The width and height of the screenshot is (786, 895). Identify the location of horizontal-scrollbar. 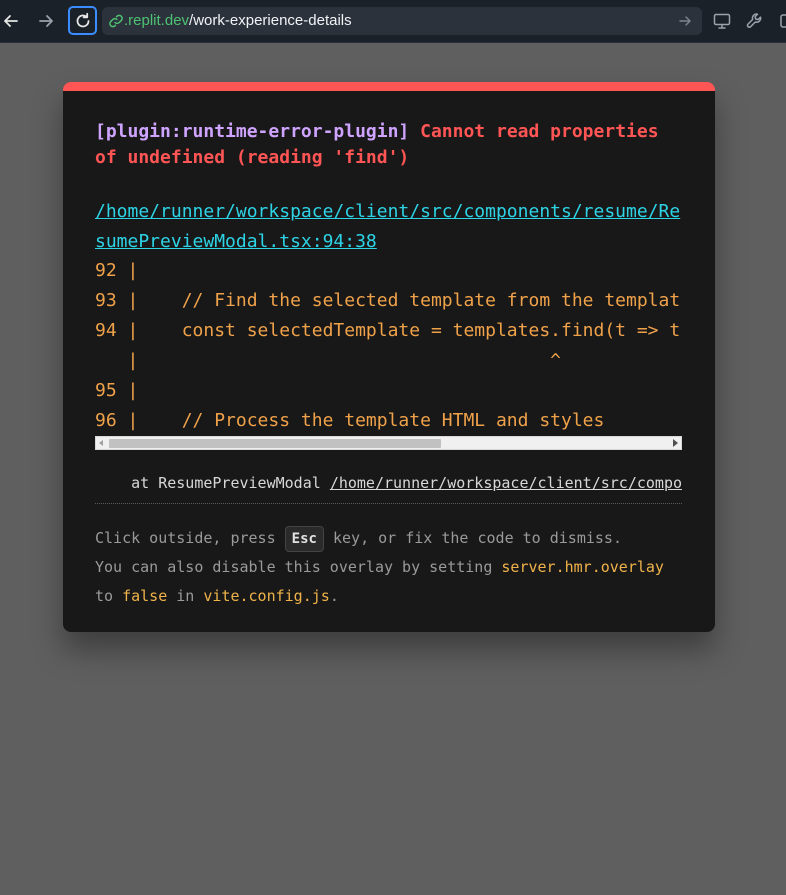
(388, 443).